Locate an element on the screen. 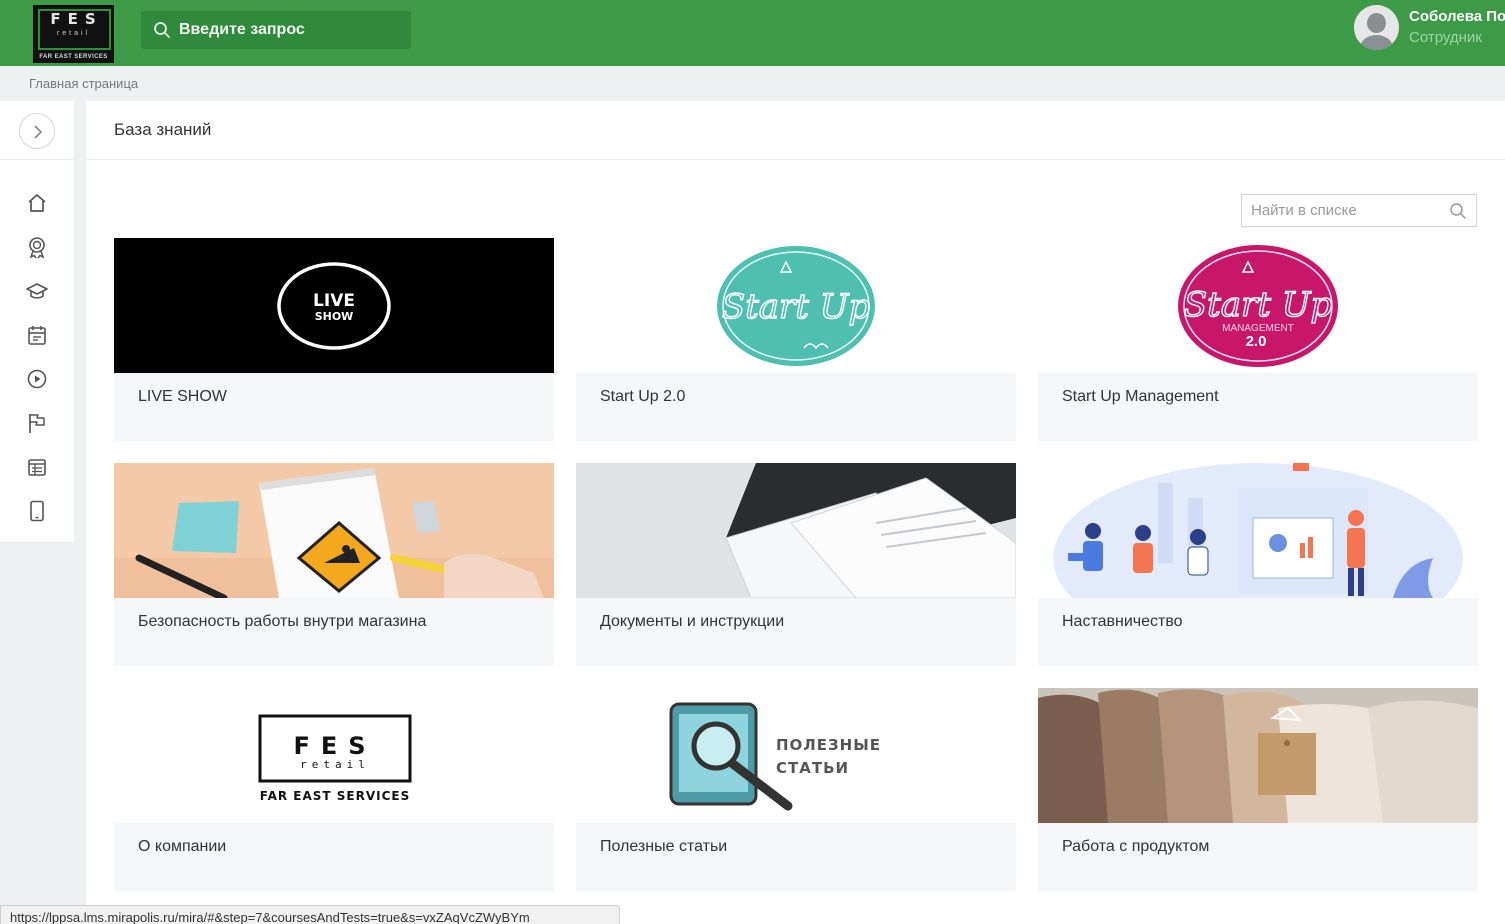 The image size is (1505, 924). thumb-articles-line2: СТАТЬИ is located at coordinates (812, 768).